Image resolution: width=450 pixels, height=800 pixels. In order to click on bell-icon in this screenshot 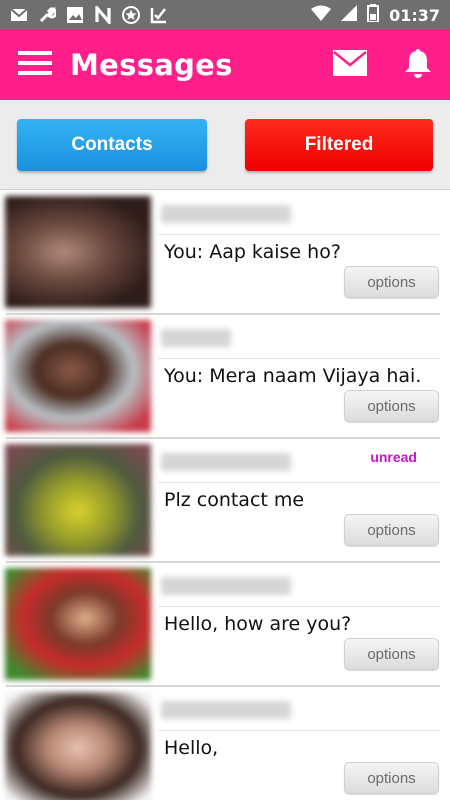, I will do `click(418, 65)`.